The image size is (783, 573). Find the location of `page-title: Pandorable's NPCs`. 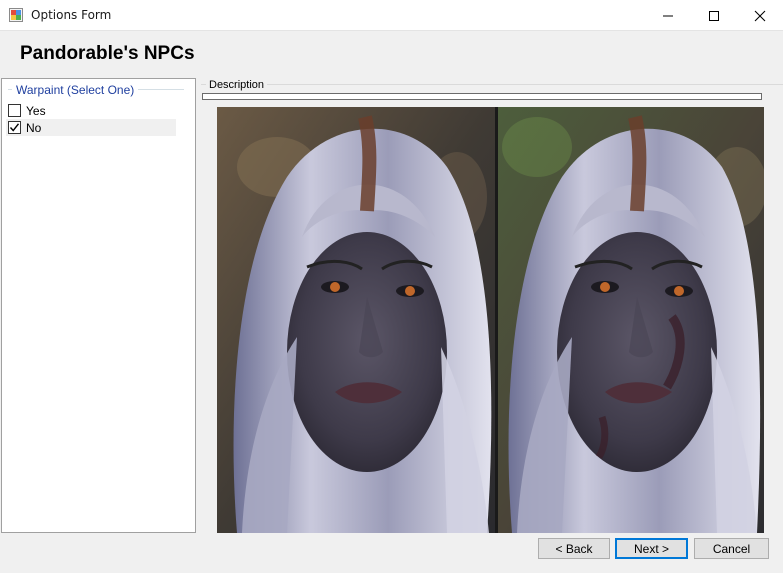

page-title: Pandorable's NPCs is located at coordinates (107, 53).